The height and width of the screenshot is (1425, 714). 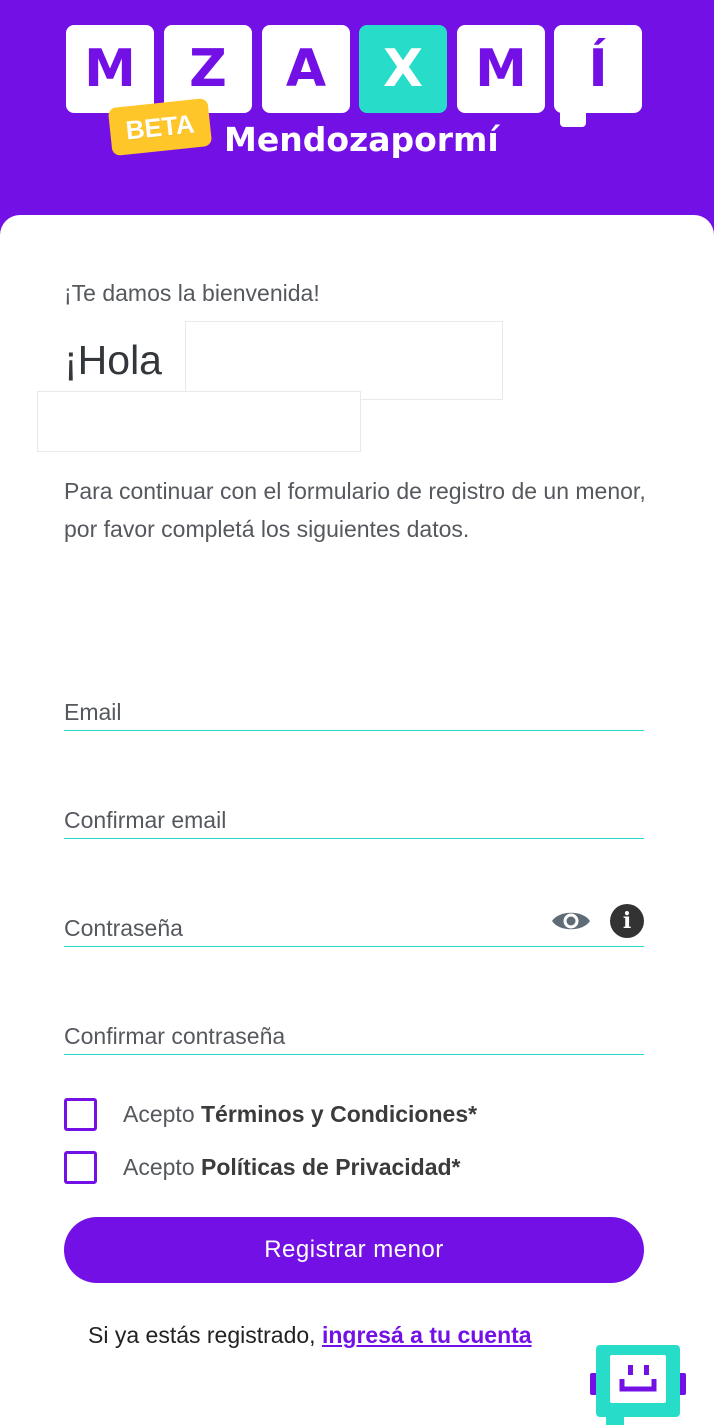 I want to click on privacy-text: Acepto Políticas de Privacidad*, so click(x=292, y=1167).